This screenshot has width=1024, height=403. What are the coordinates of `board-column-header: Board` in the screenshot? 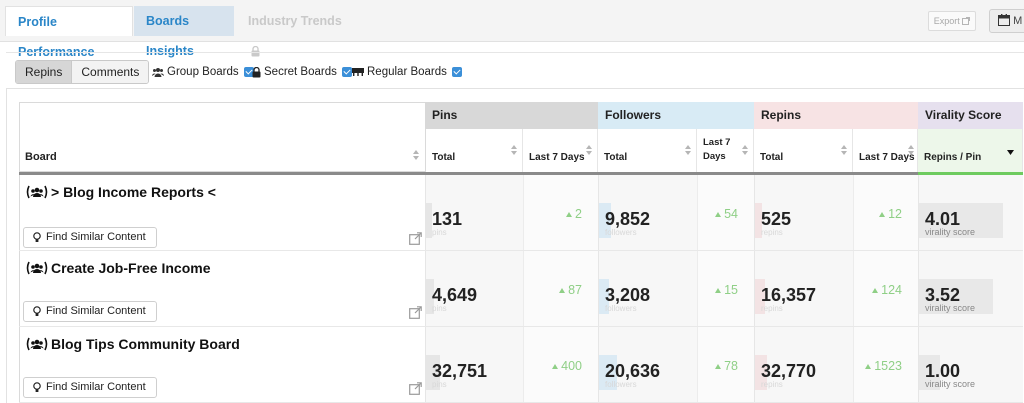 It's located at (222, 137).